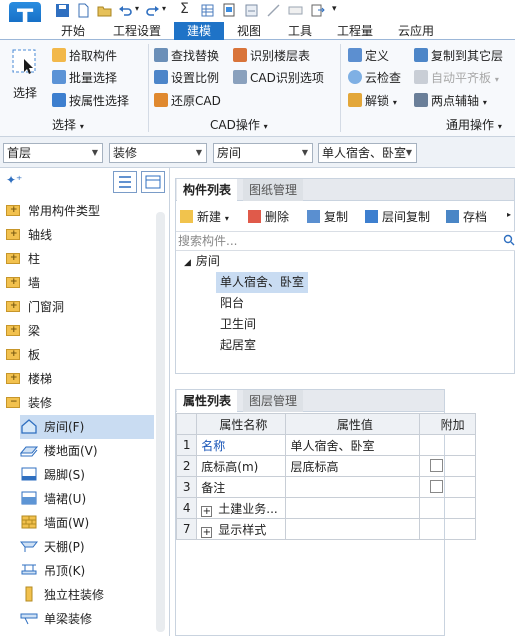 The height and width of the screenshot is (636, 515). I want to click on redo-dropdown-icon: ▾, so click(164, 8).